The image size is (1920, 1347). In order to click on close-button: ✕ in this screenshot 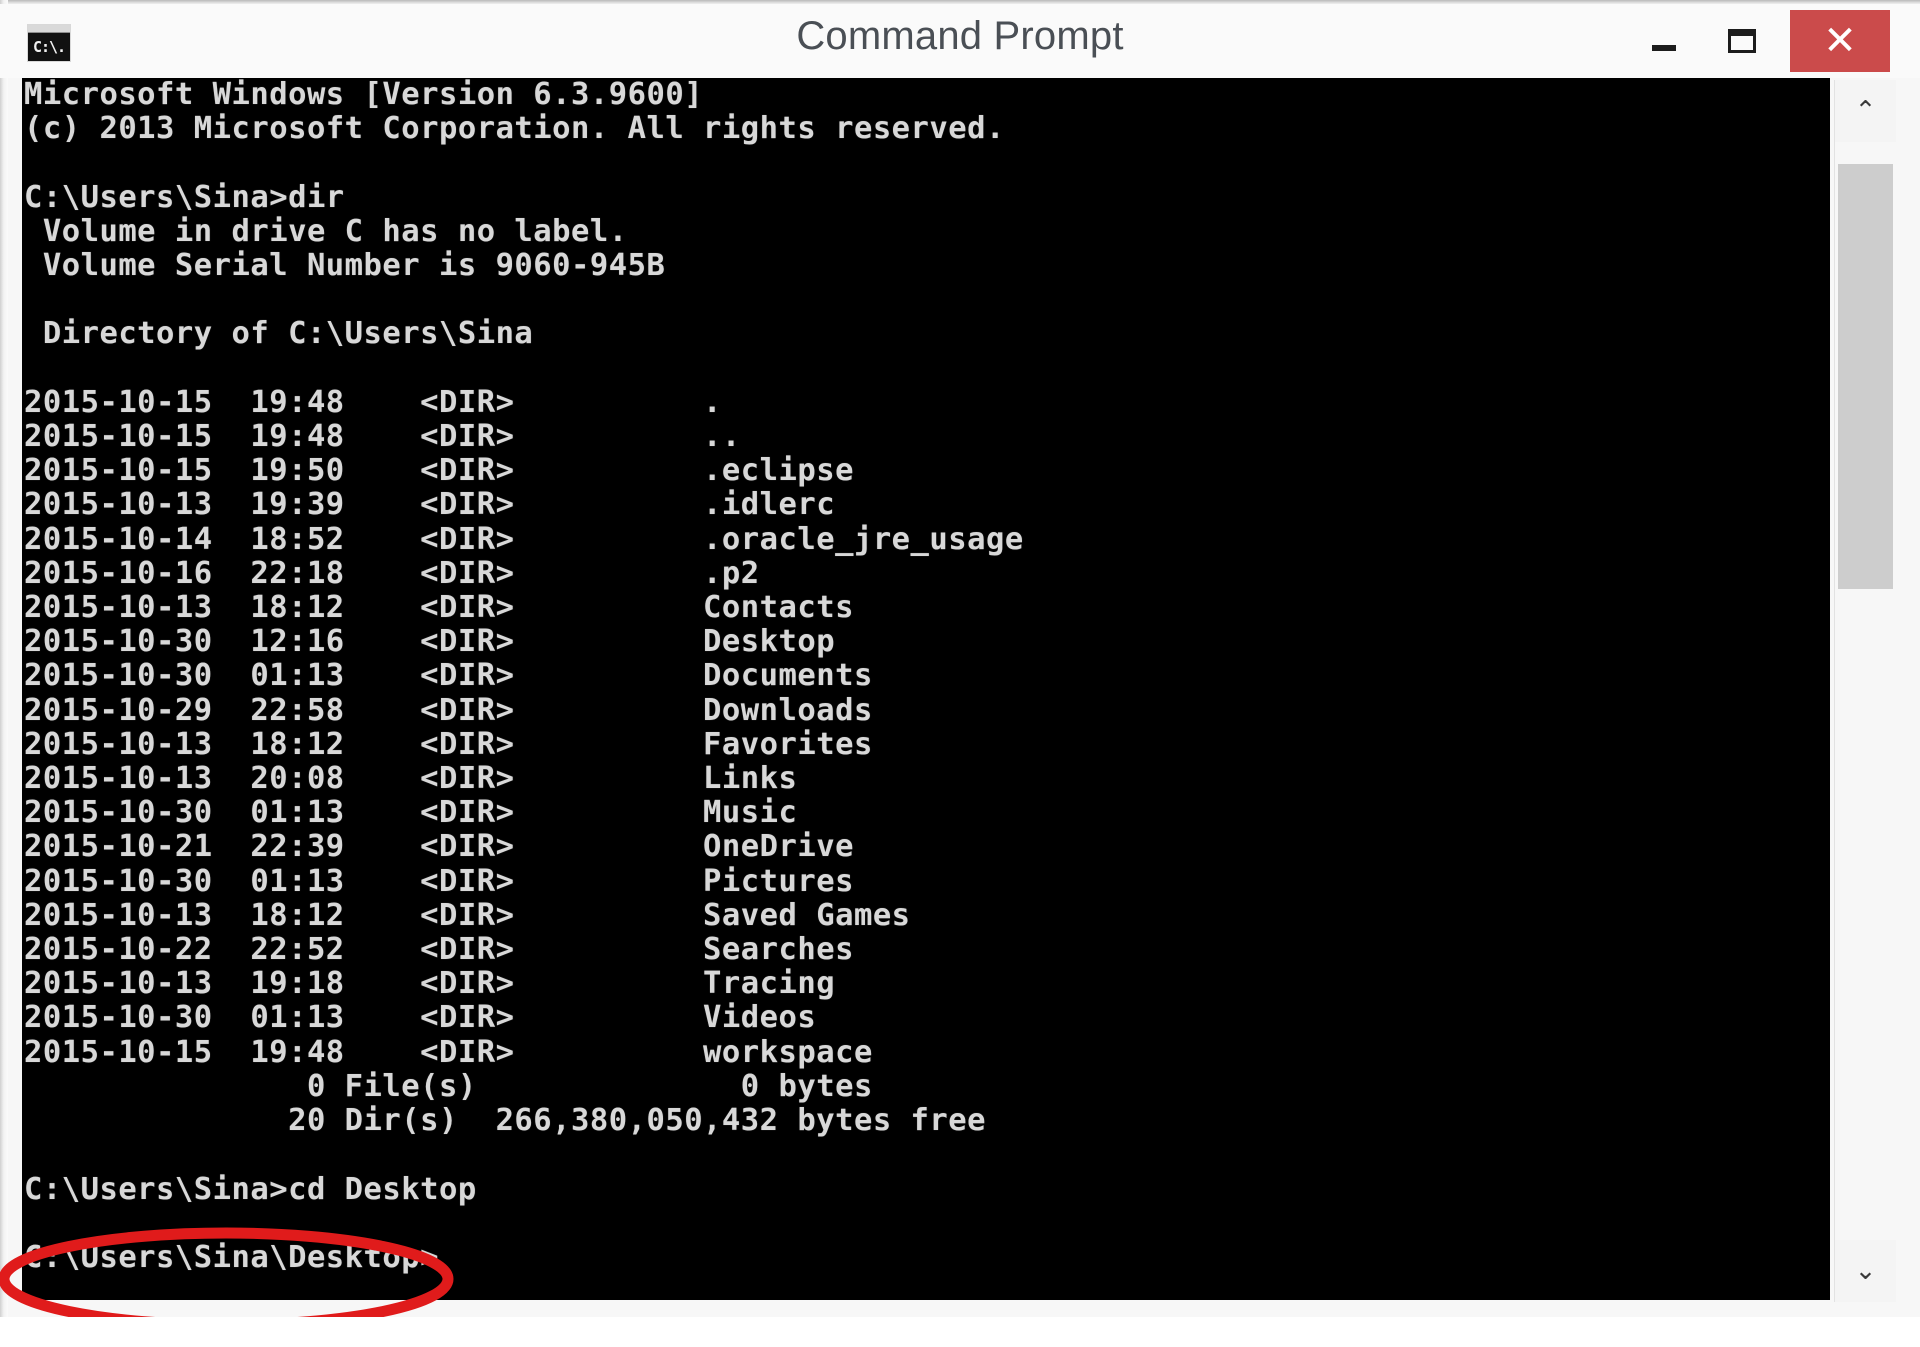, I will do `click(1840, 41)`.